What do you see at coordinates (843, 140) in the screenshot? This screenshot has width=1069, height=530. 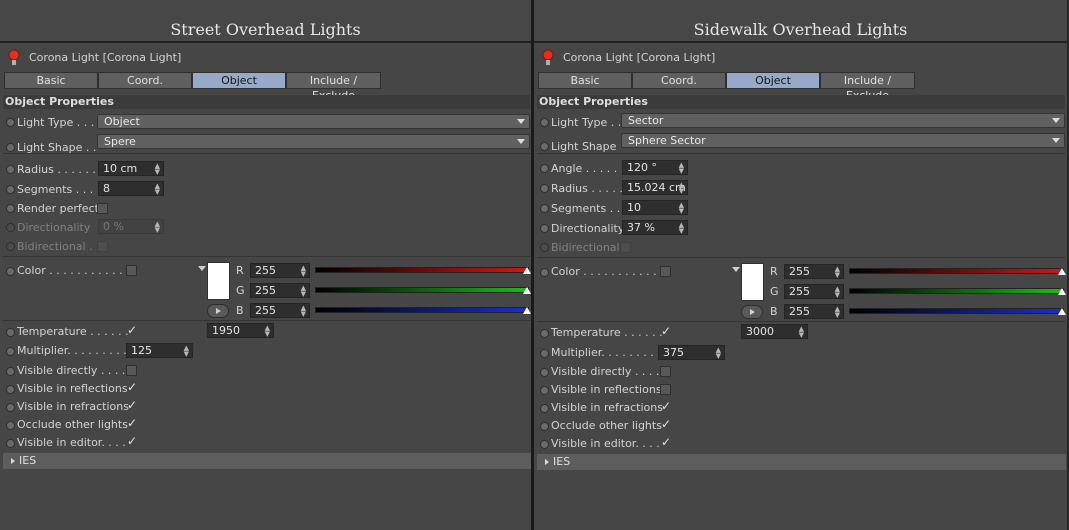 I see `light-shape-dropdown: Sphere Sector` at bounding box center [843, 140].